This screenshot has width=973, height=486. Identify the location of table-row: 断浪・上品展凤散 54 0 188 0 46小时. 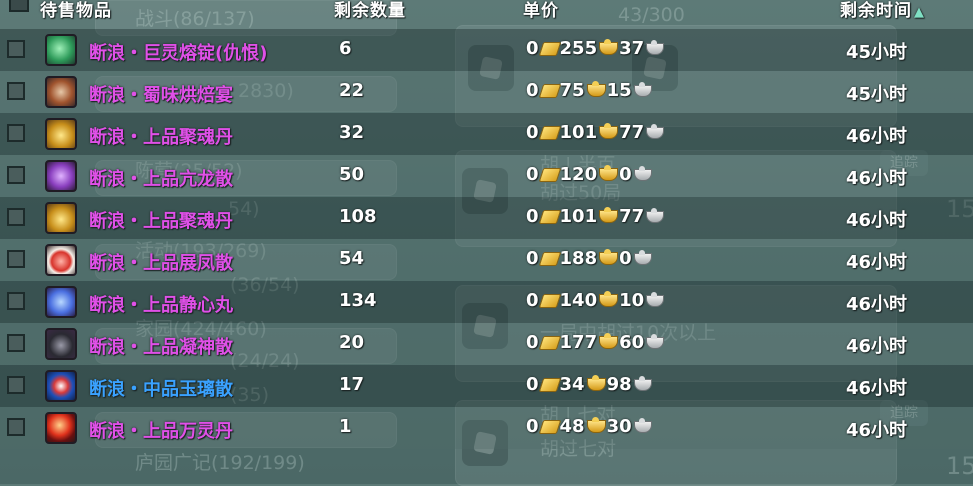
(486, 260).